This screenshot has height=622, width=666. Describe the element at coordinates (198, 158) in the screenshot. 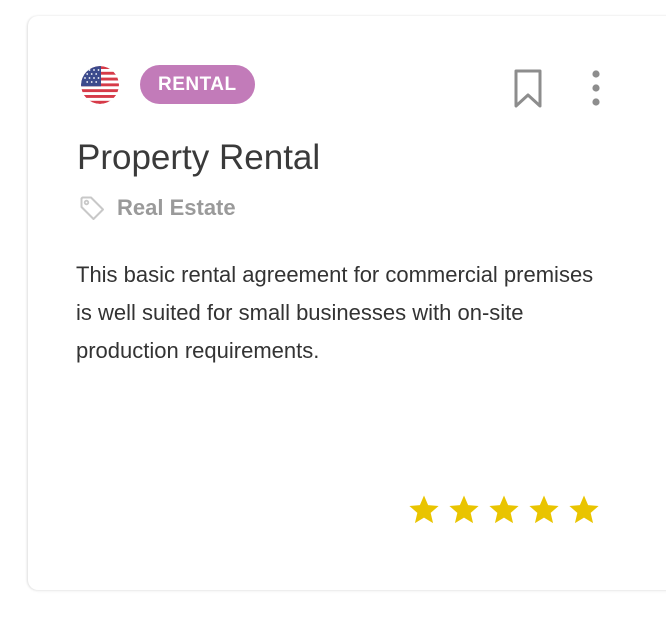

I see `card-title: Property Rental` at that location.